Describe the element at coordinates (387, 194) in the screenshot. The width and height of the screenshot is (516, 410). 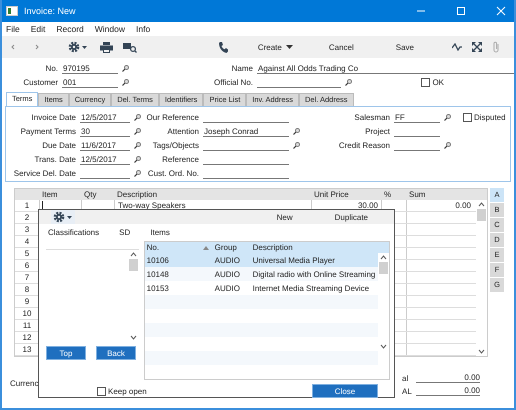
I see `column-header: %` at that location.